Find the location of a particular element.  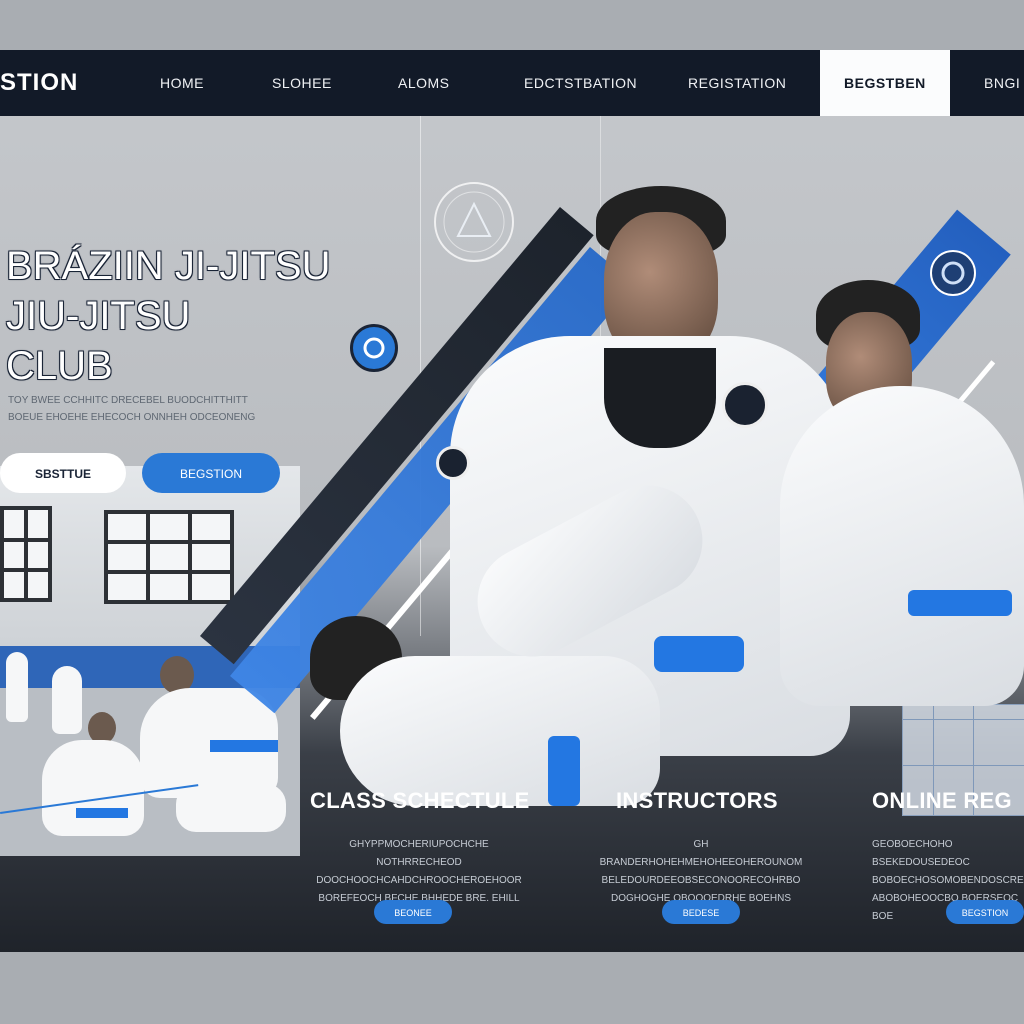

nav-item-bngi: BNGI is located at coordinates (1002, 83).